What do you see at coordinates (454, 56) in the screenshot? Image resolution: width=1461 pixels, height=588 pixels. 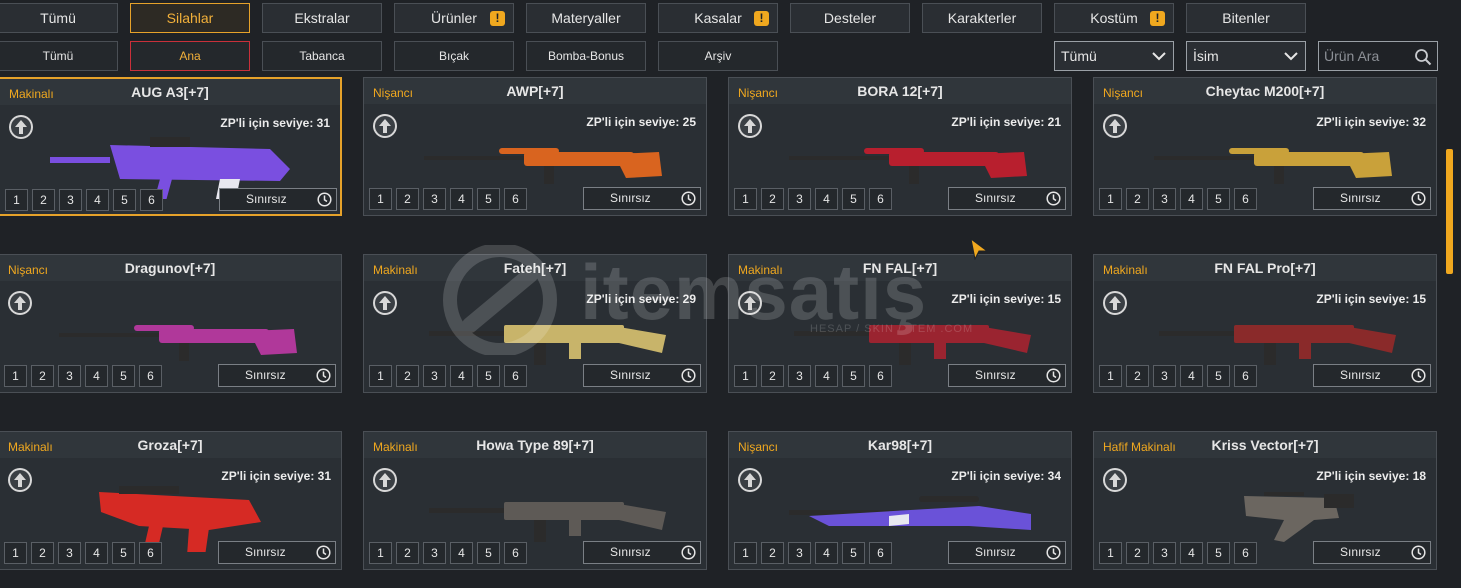 I see `subtab-bicak: Bıçak` at bounding box center [454, 56].